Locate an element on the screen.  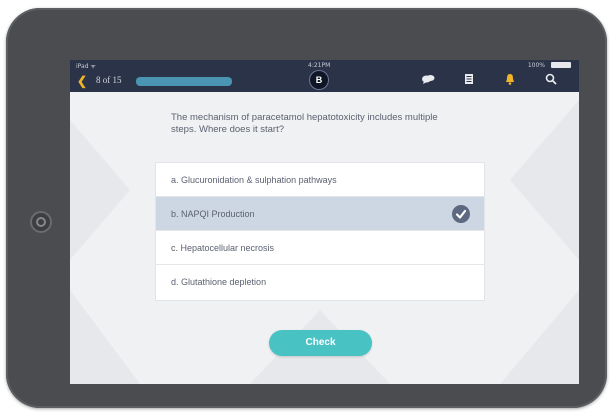
carrier-label: iPad ᯤ is located at coordinates (86, 66).